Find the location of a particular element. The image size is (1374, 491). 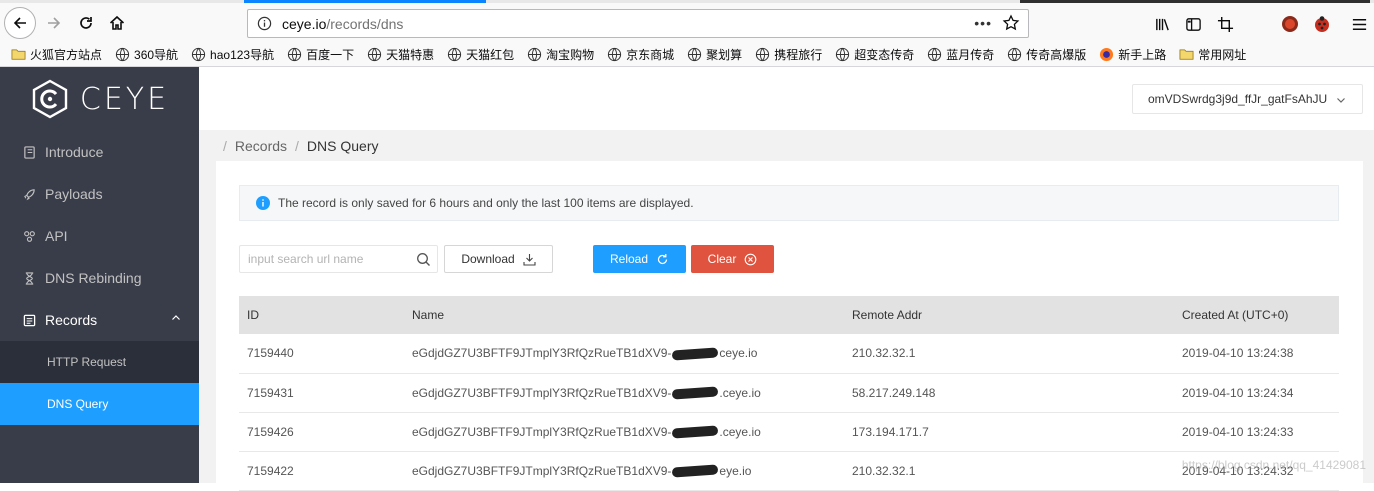

cell-id: 7159431 is located at coordinates (321, 393).